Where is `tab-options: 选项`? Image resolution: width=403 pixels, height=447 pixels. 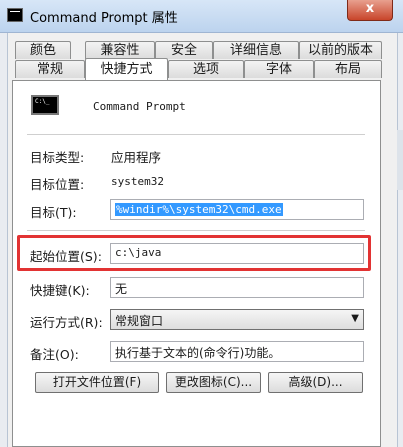 tab-options: 选项 is located at coordinates (206, 69).